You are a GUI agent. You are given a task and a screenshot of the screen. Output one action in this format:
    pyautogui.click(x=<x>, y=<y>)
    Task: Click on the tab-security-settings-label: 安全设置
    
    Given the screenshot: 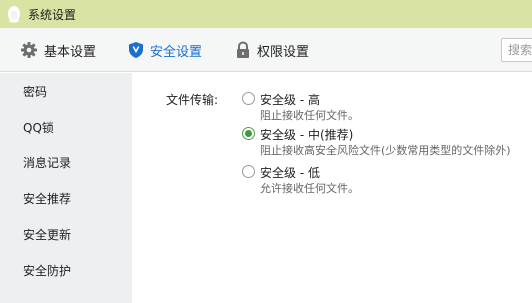 What is the action you would take?
    pyautogui.click(x=176, y=52)
    